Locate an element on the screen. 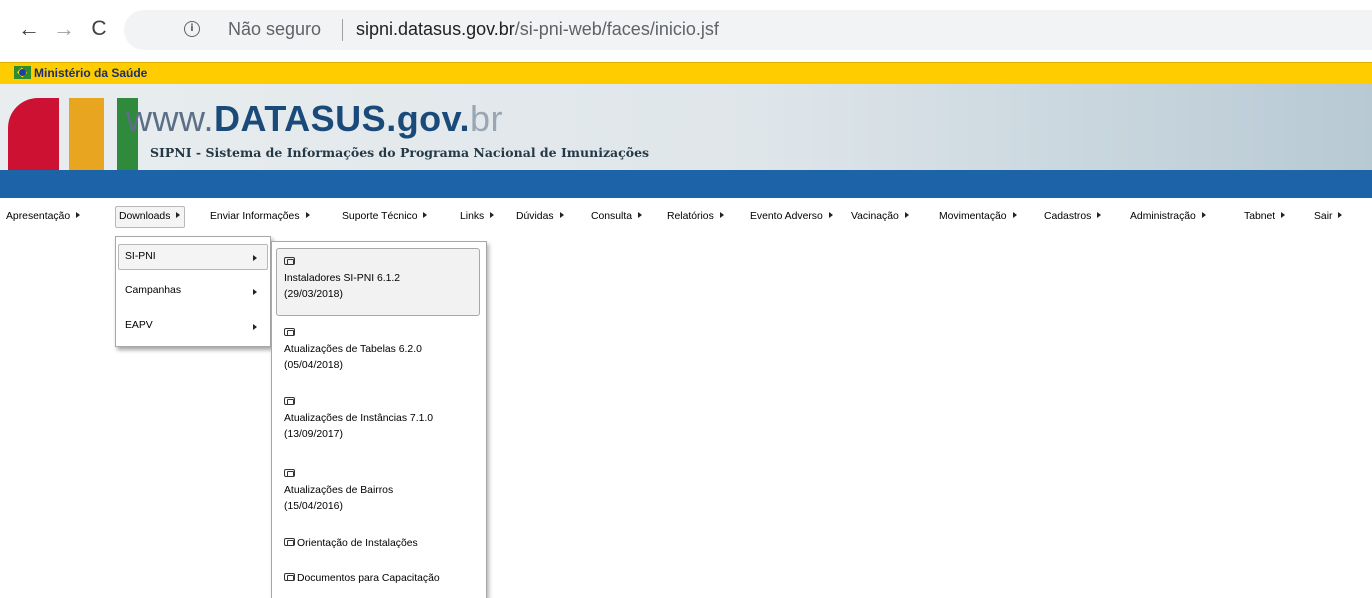  menu-item-tabnet: Tabnet is located at coordinates (1265, 217).